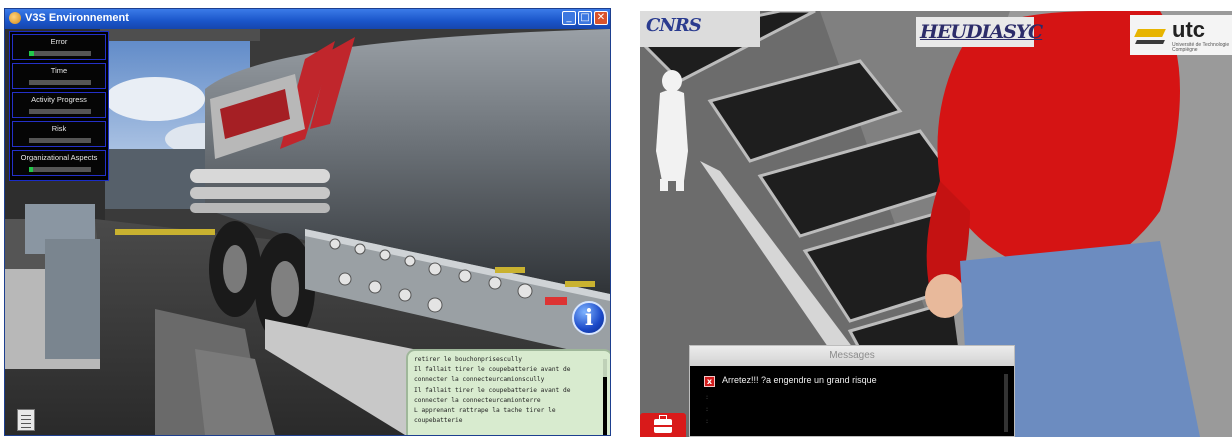  I want to click on log-scrollbar, so click(605, 397).